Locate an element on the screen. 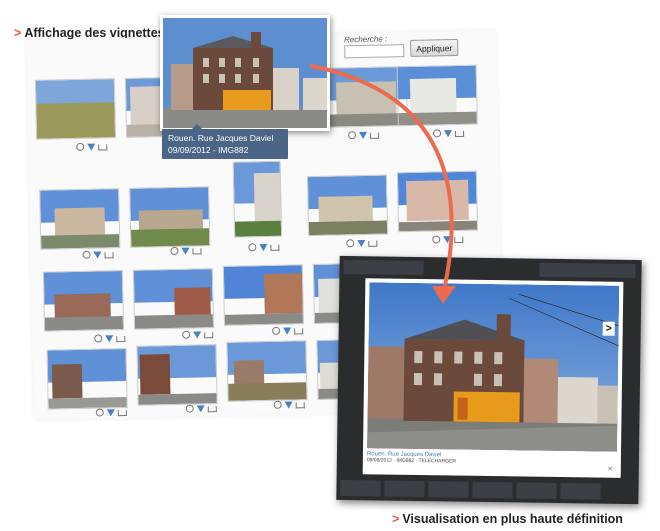 This screenshot has width=660, height=531. transition-arrow is located at coordinates (383, 184).